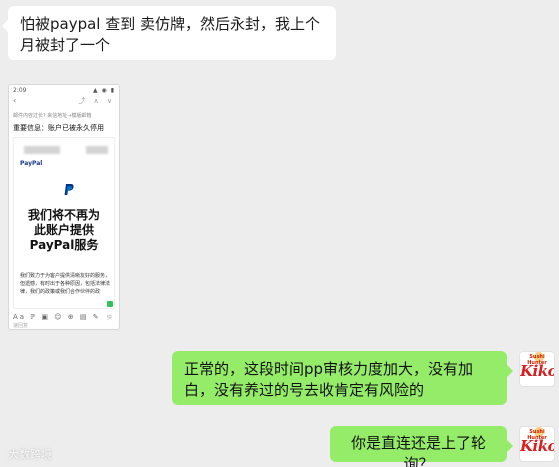 The height and width of the screenshot is (467, 559). What do you see at coordinates (52, 116) in the screenshot?
I see `mail-from-line: 邮件内容过长? 来信地址→模版邮箱` at bounding box center [52, 116].